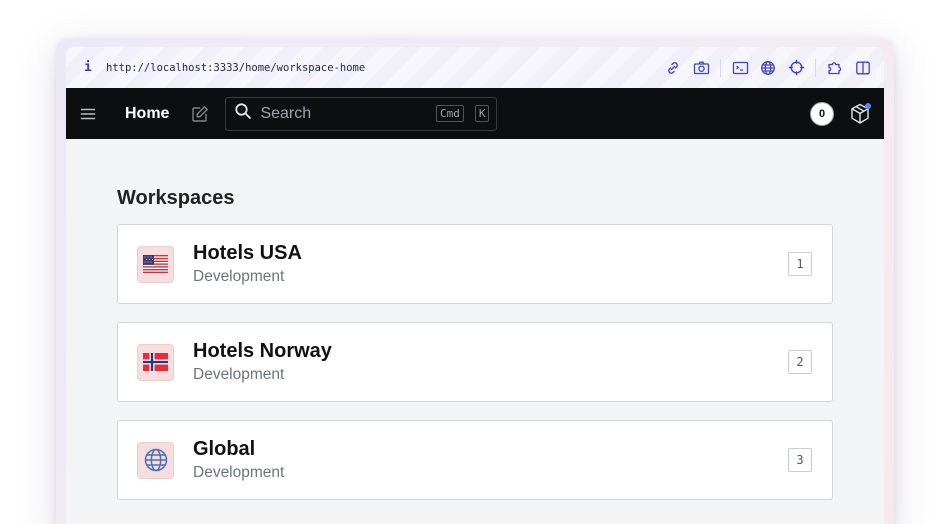 The image size is (950, 524). Describe the element at coordinates (800, 460) in the screenshot. I see `workspace-shortcut-badge: 3` at that location.